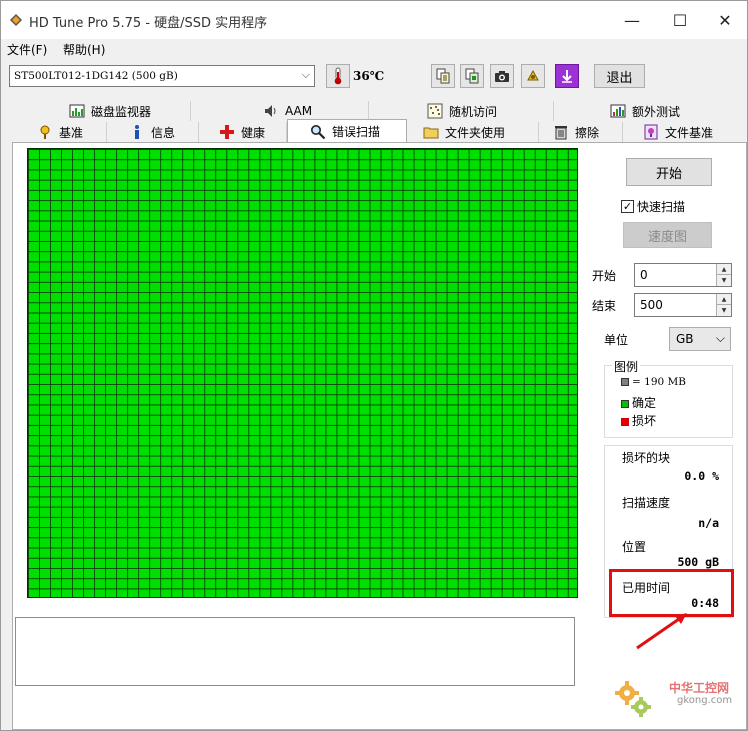 The width and height of the screenshot is (748, 731). What do you see at coordinates (96, 76) in the screenshot?
I see `drive-select-value: ST500LT012-1DG142 (500 gB)` at bounding box center [96, 76].